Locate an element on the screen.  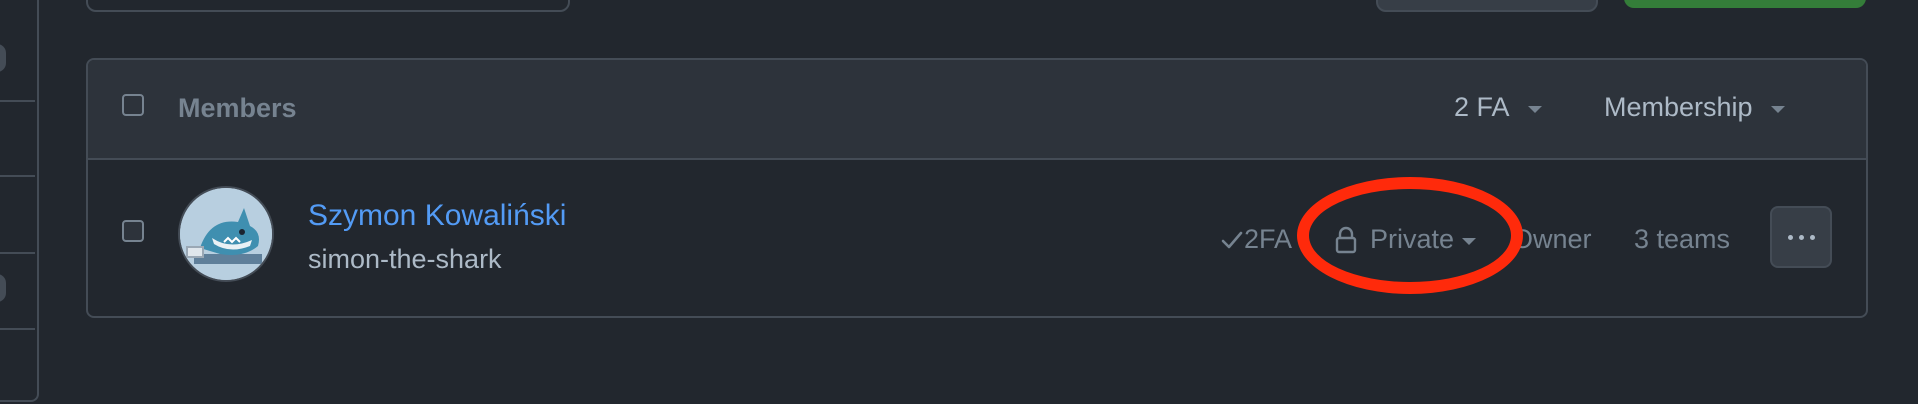
find-member-input is located at coordinates (328, 6).